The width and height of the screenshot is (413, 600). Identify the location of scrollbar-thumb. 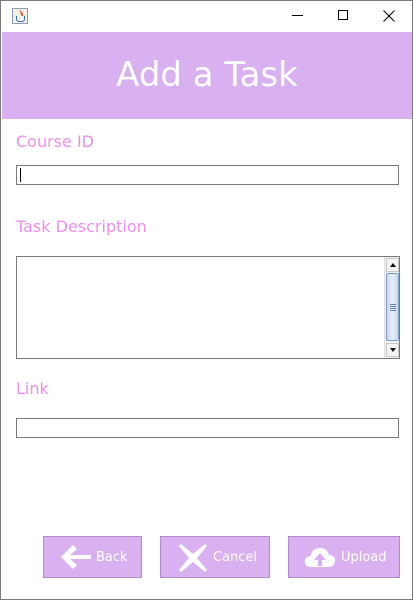
(392, 307).